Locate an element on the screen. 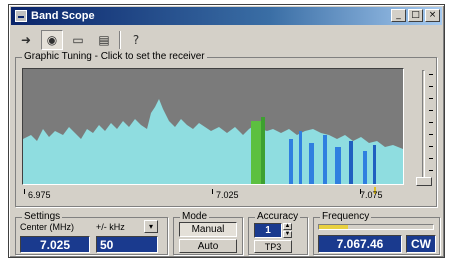  accuracy-group: Accuracy 1 ▲ ▼ TP3 is located at coordinates (278, 233).